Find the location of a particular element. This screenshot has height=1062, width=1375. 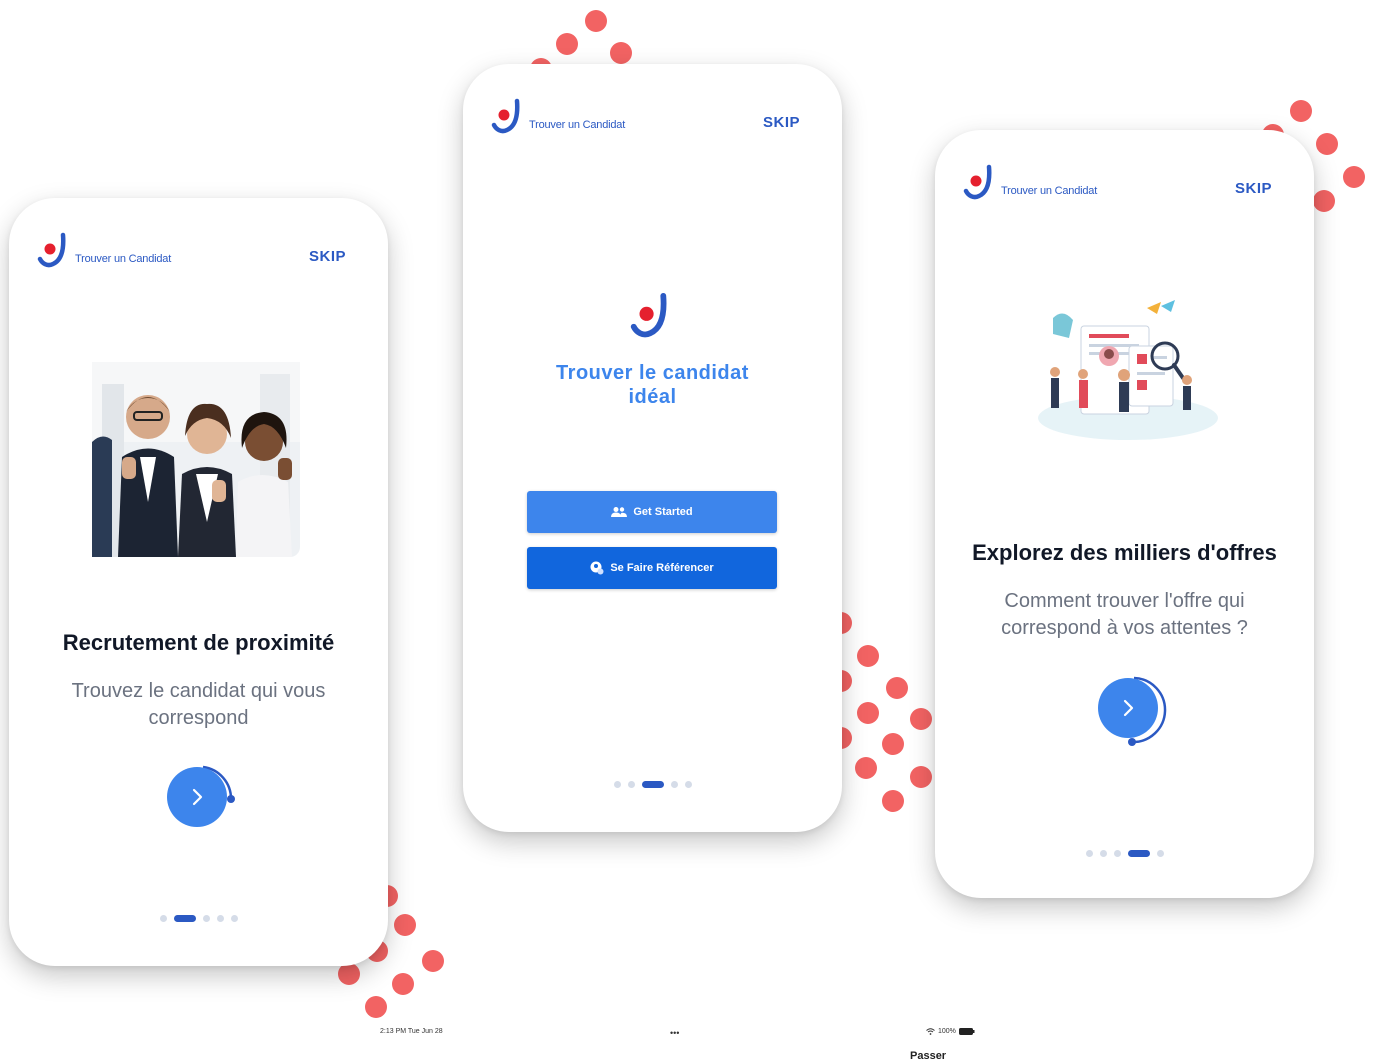

screen-title: Explorez des milliers d'offres is located at coordinates (1124, 552).